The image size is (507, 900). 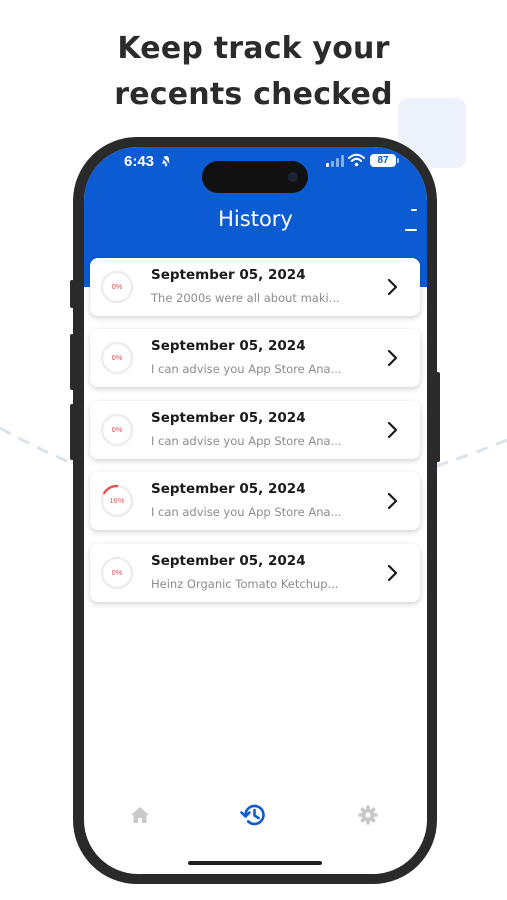 I want to click on home-indicator, so click(x=255, y=863).